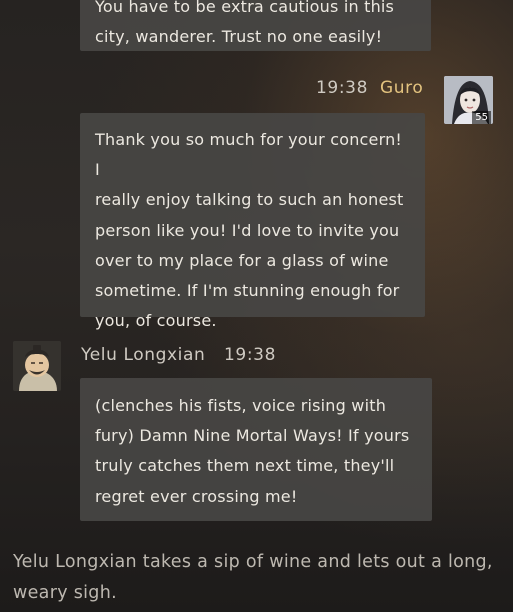 The image size is (513, 612). I want to click on speaker-name-npc: Yelu Longxian, so click(143, 355).